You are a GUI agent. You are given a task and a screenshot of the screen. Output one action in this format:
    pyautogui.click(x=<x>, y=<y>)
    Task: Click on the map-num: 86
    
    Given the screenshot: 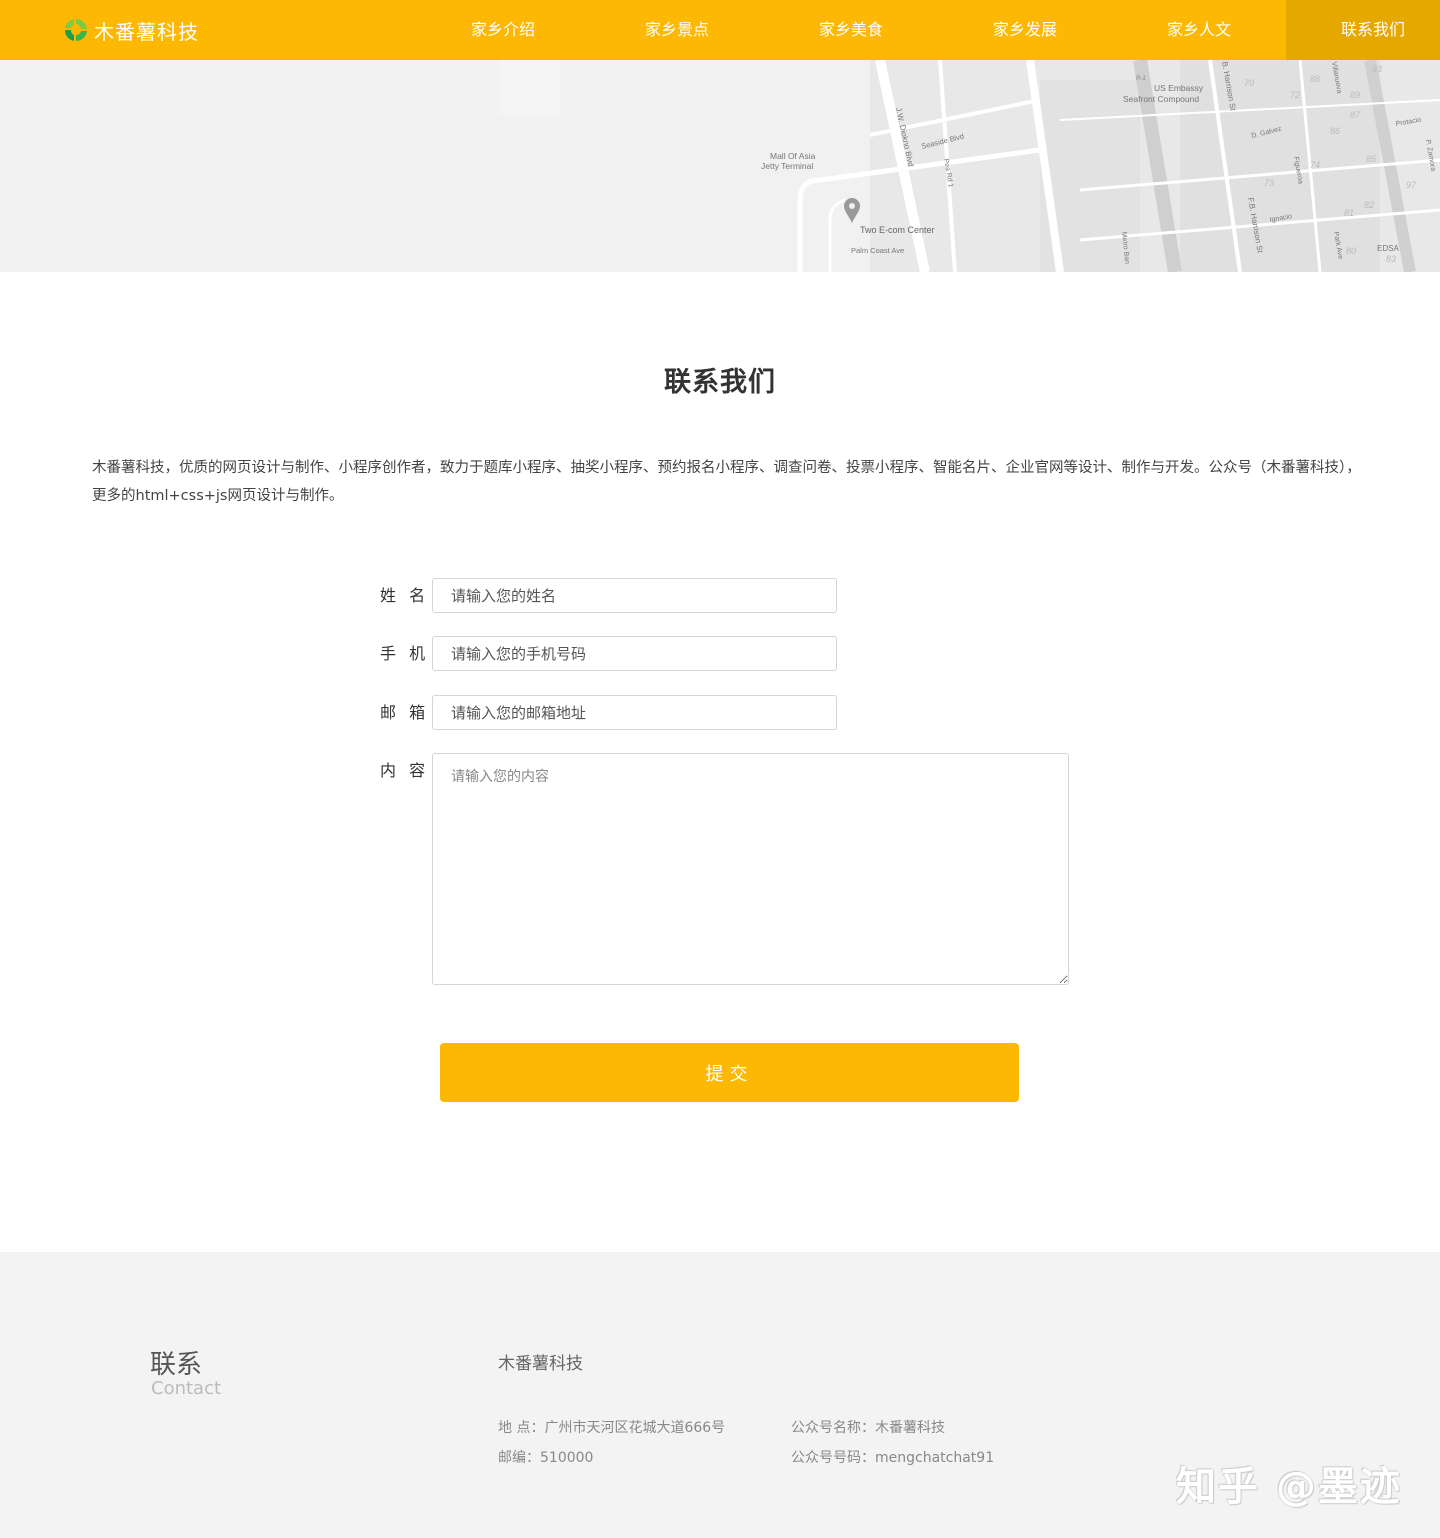 What is the action you would take?
    pyautogui.click(x=1335, y=131)
    